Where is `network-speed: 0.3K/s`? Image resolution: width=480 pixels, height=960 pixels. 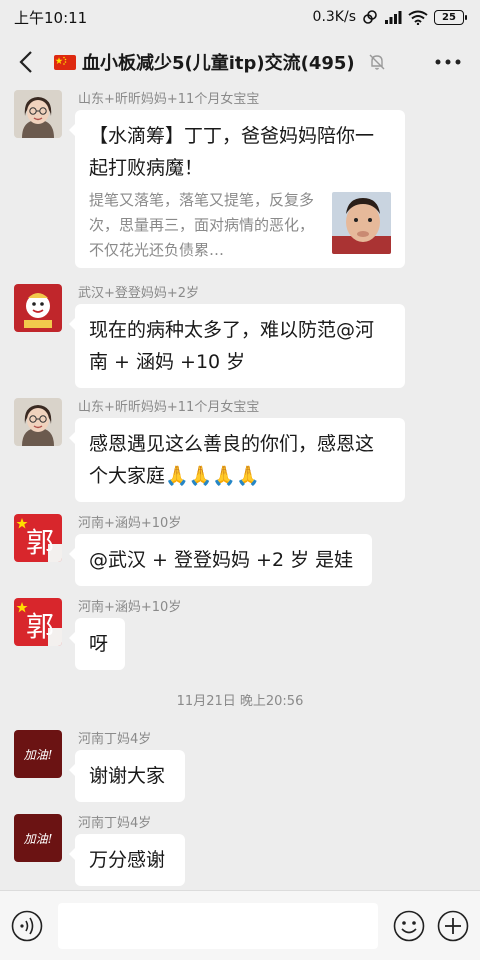 network-speed: 0.3K/s is located at coordinates (334, 17).